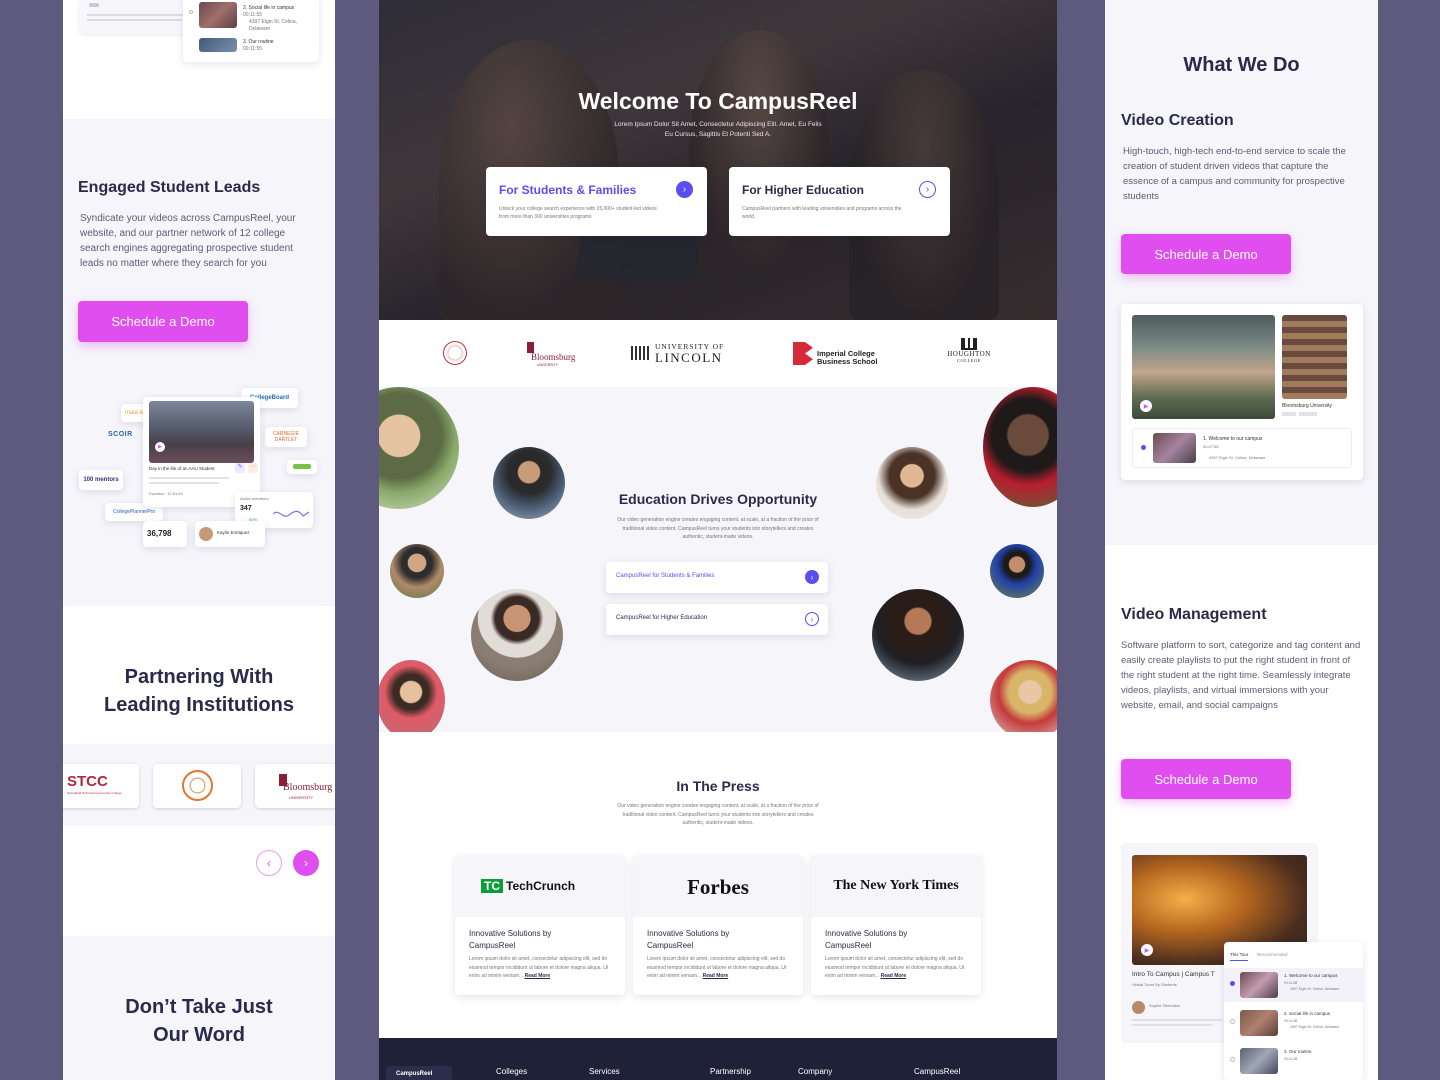 The height and width of the screenshot is (1080, 1440). What do you see at coordinates (120, 434) in the screenshot?
I see `partner-logo-scoir: SCOIR` at bounding box center [120, 434].